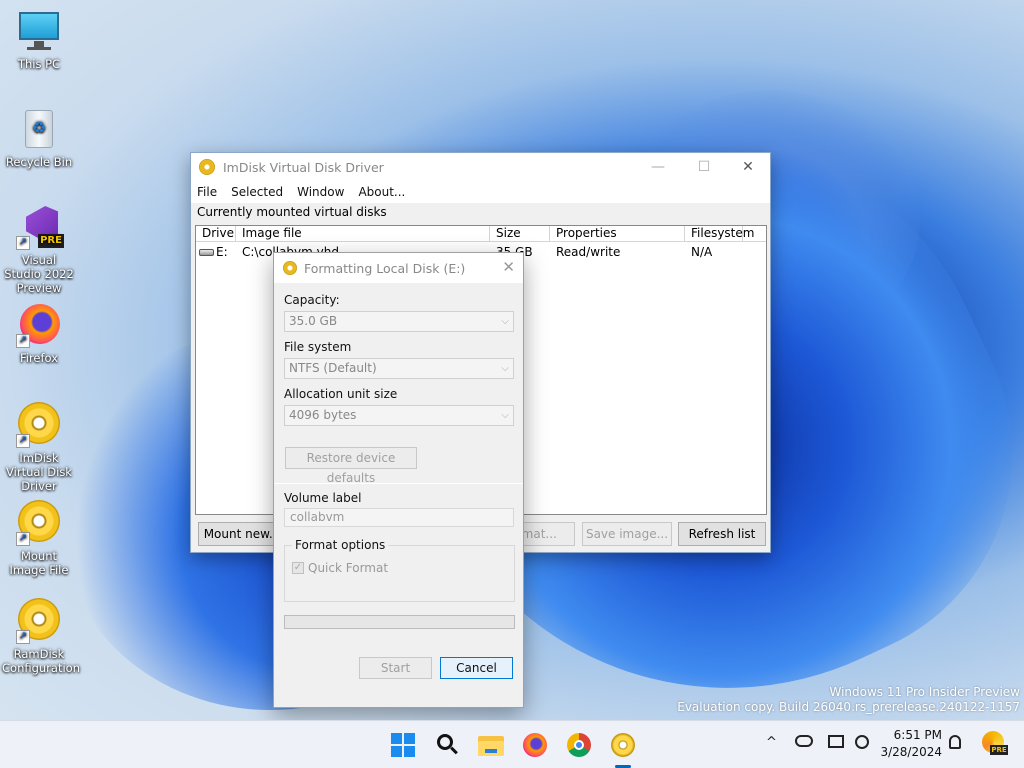  What do you see at coordinates (41, 661) in the screenshot?
I see `desktop-icon-label: RamDisk Configuration` at bounding box center [41, 661].